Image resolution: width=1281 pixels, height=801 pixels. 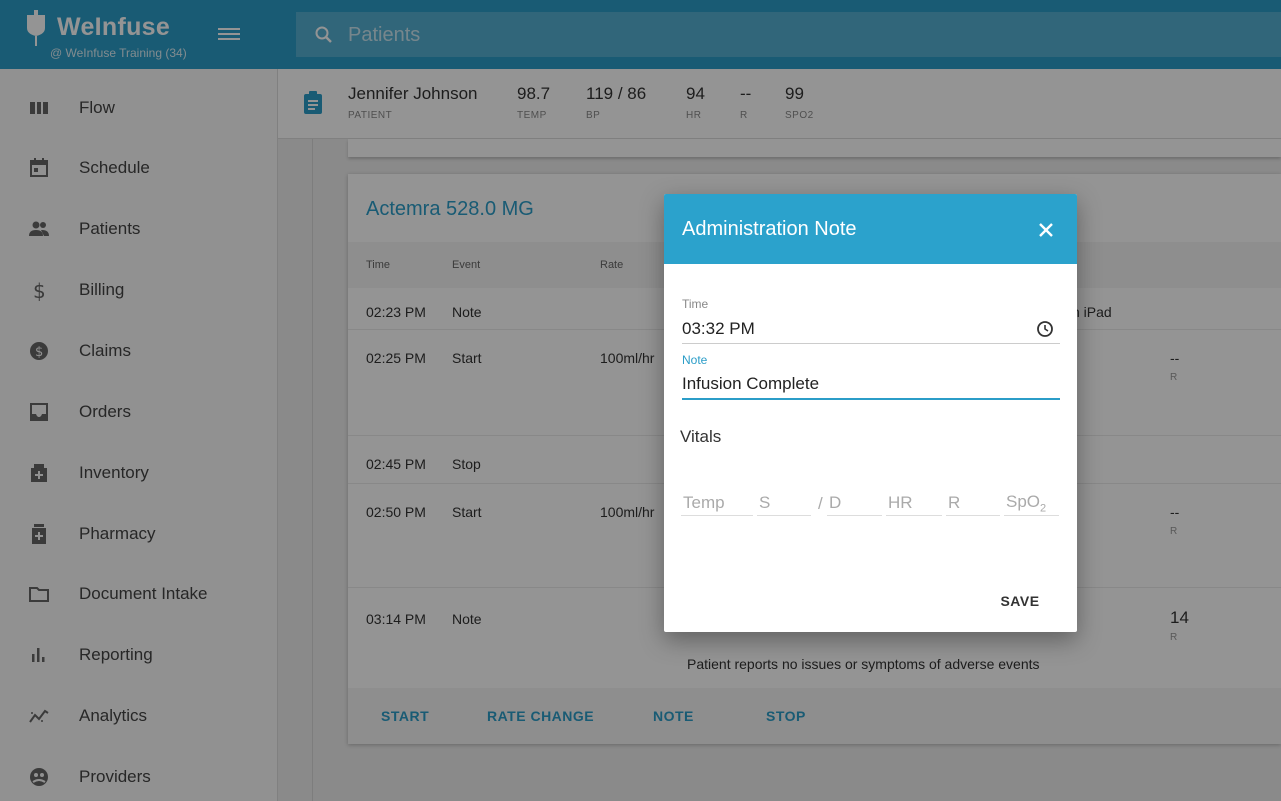 I want to click on temp-input, so click(x=717, y=503).